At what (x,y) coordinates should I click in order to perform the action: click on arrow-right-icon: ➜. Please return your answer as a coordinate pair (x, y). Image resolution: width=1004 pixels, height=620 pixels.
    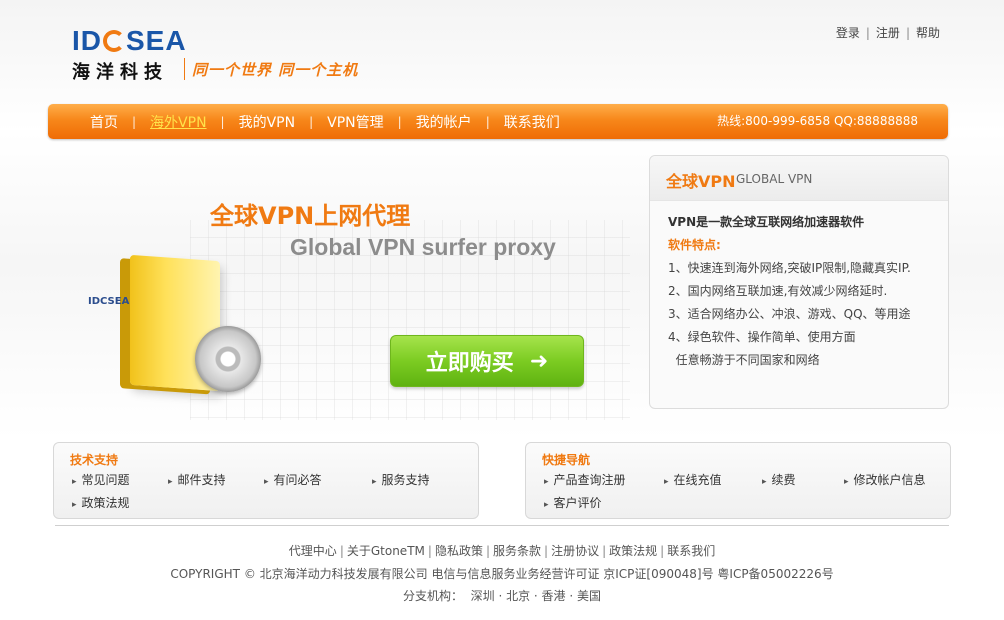
    Looking at the image, I should click on (539, 361).